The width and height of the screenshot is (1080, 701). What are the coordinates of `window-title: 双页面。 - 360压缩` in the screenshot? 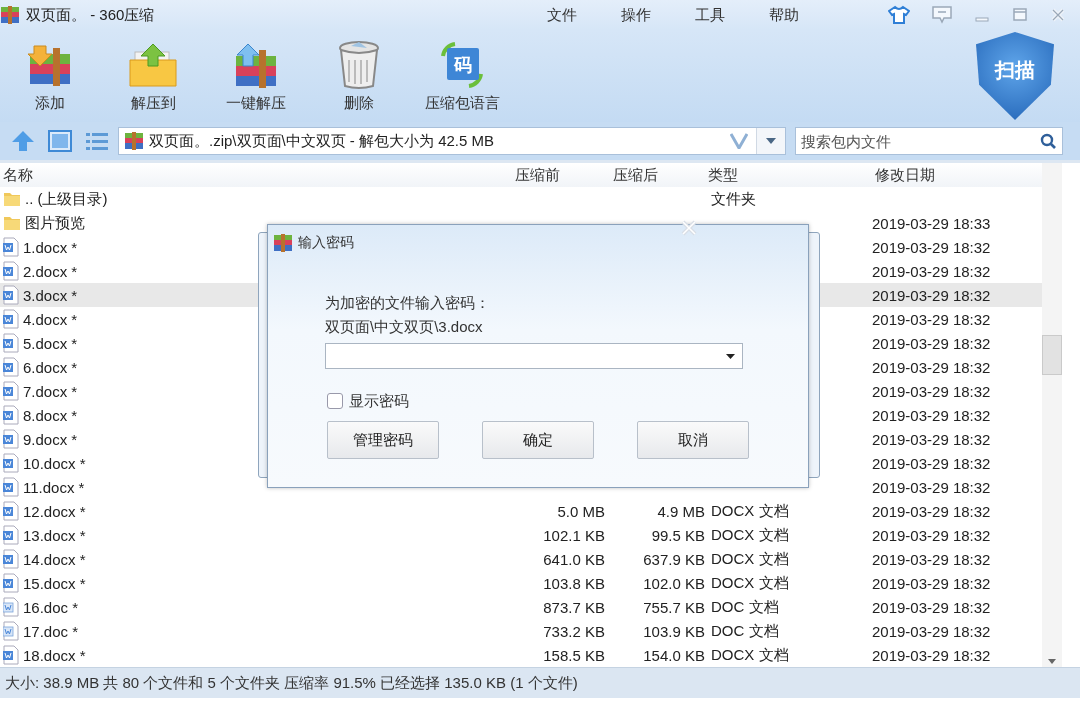 It's located at (90, 15).